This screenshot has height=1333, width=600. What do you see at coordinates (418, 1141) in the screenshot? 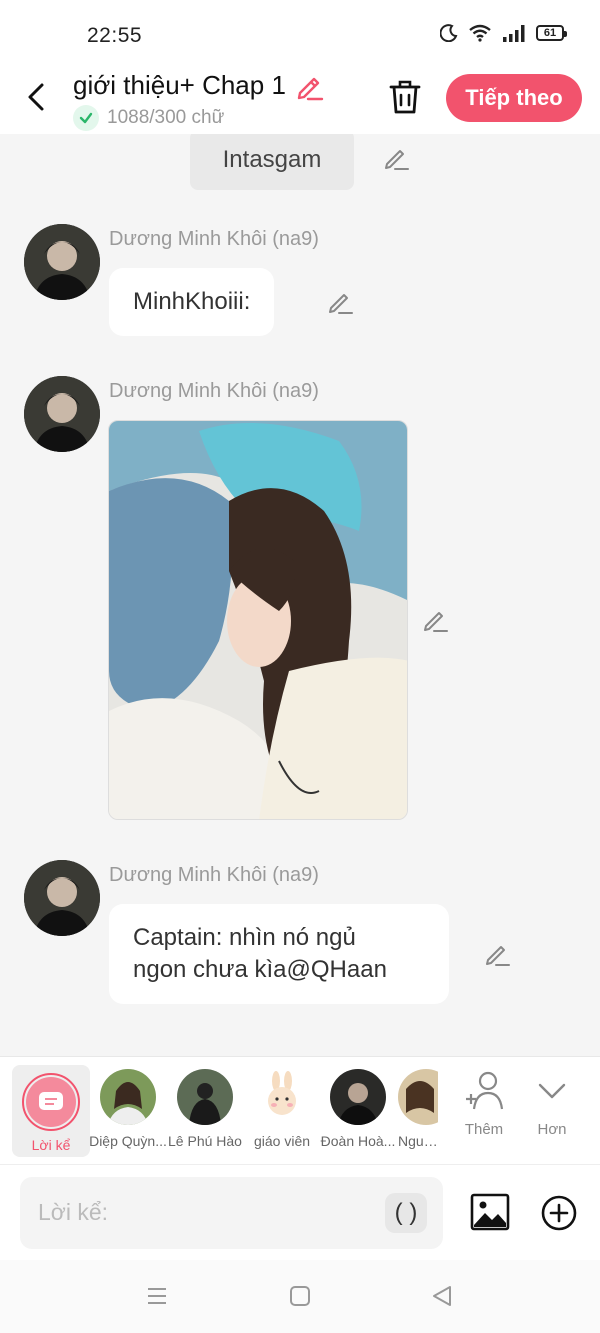
I see `character-label: Nguyễ` at bounding box center [418, 1141].